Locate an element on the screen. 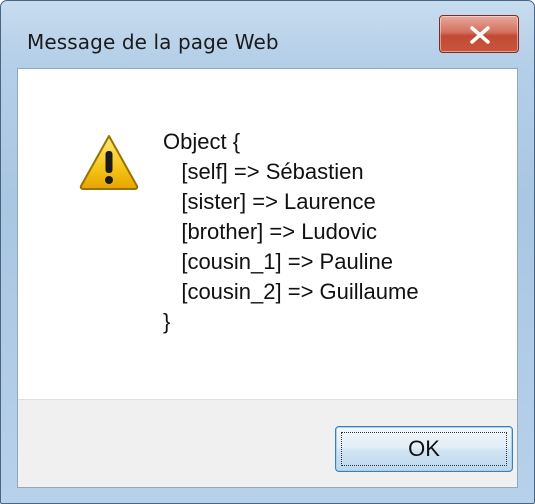  message-line: } is located at coordinates (167, 321).